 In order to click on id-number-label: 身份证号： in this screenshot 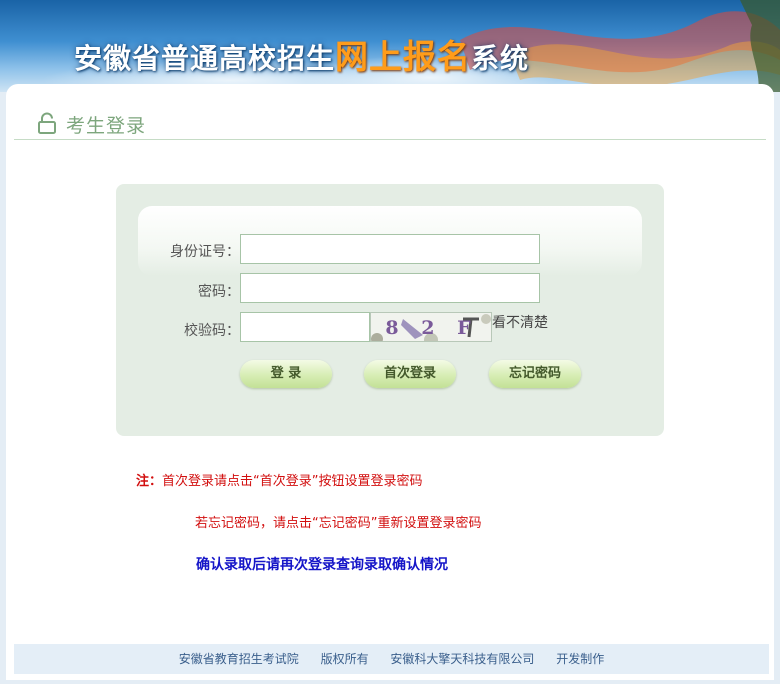, I will do `click(205, 252)`.